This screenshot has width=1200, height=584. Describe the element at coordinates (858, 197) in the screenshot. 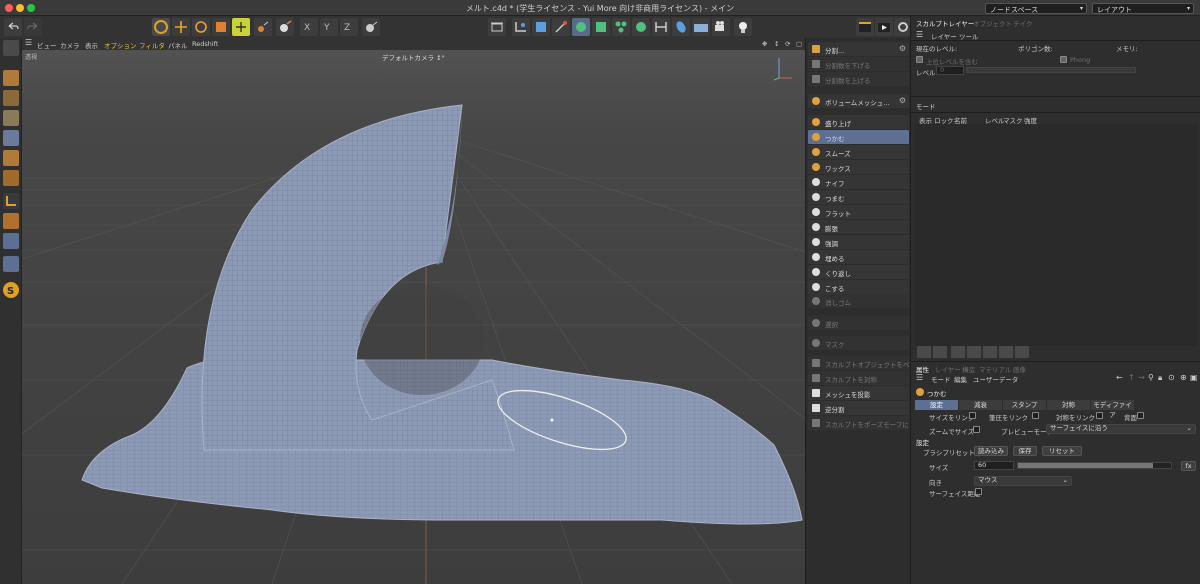

I see `pinch-brush-button: つまむ` at that location.